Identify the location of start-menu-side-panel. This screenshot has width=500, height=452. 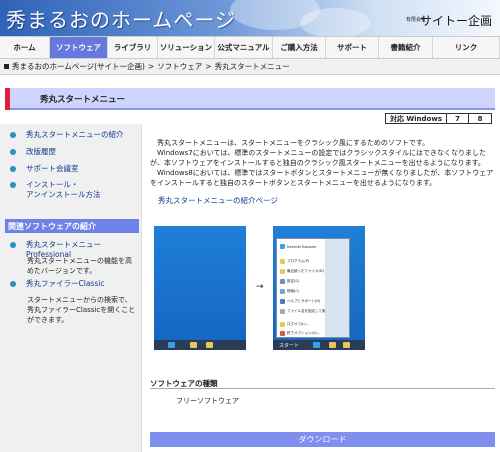
(337, 288).